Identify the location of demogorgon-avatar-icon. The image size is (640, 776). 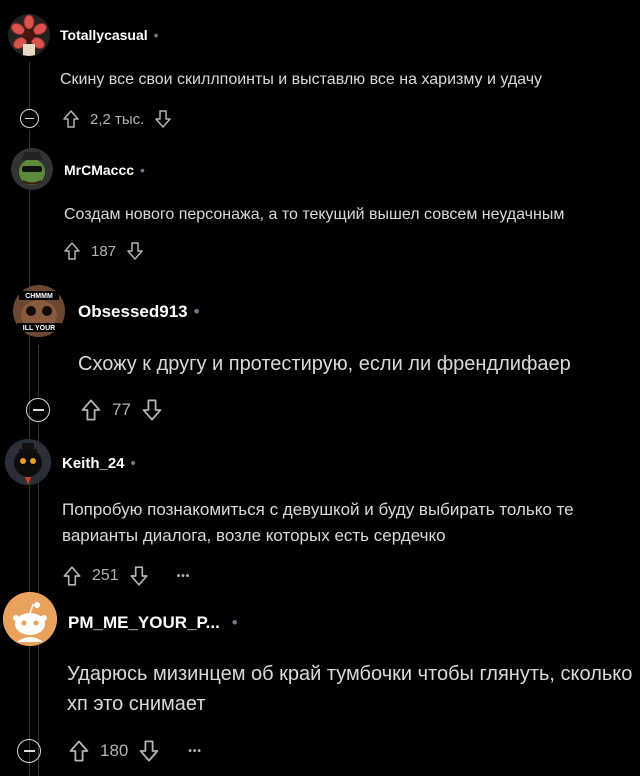
(29, 35).